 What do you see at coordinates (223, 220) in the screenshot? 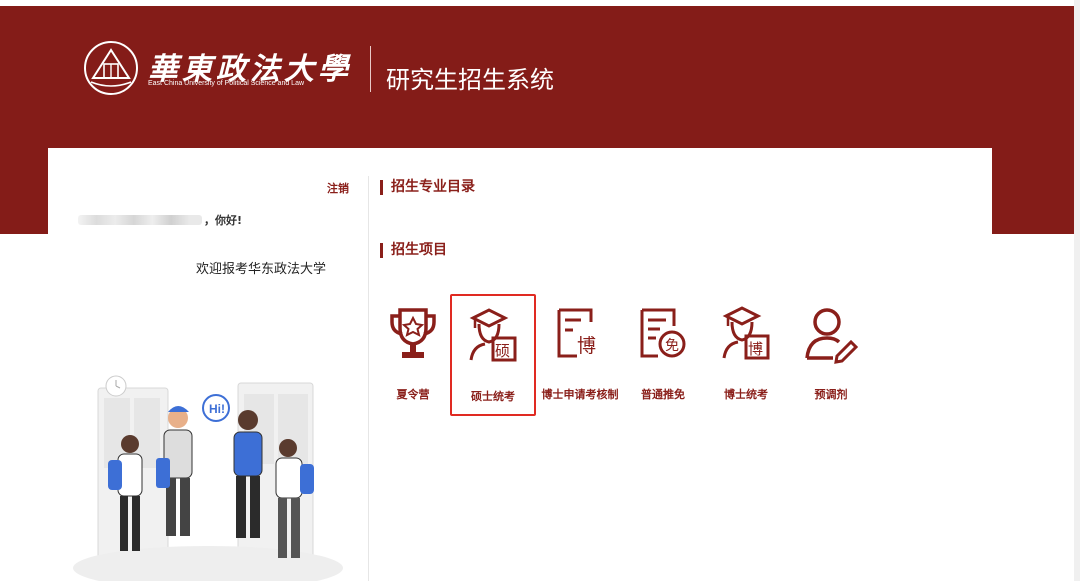
I see `greeting-text: ，你好!` at bounding box center [223, 220].